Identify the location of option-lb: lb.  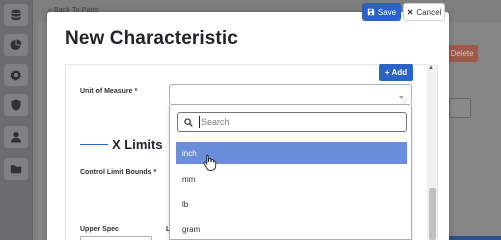
(291, 204).